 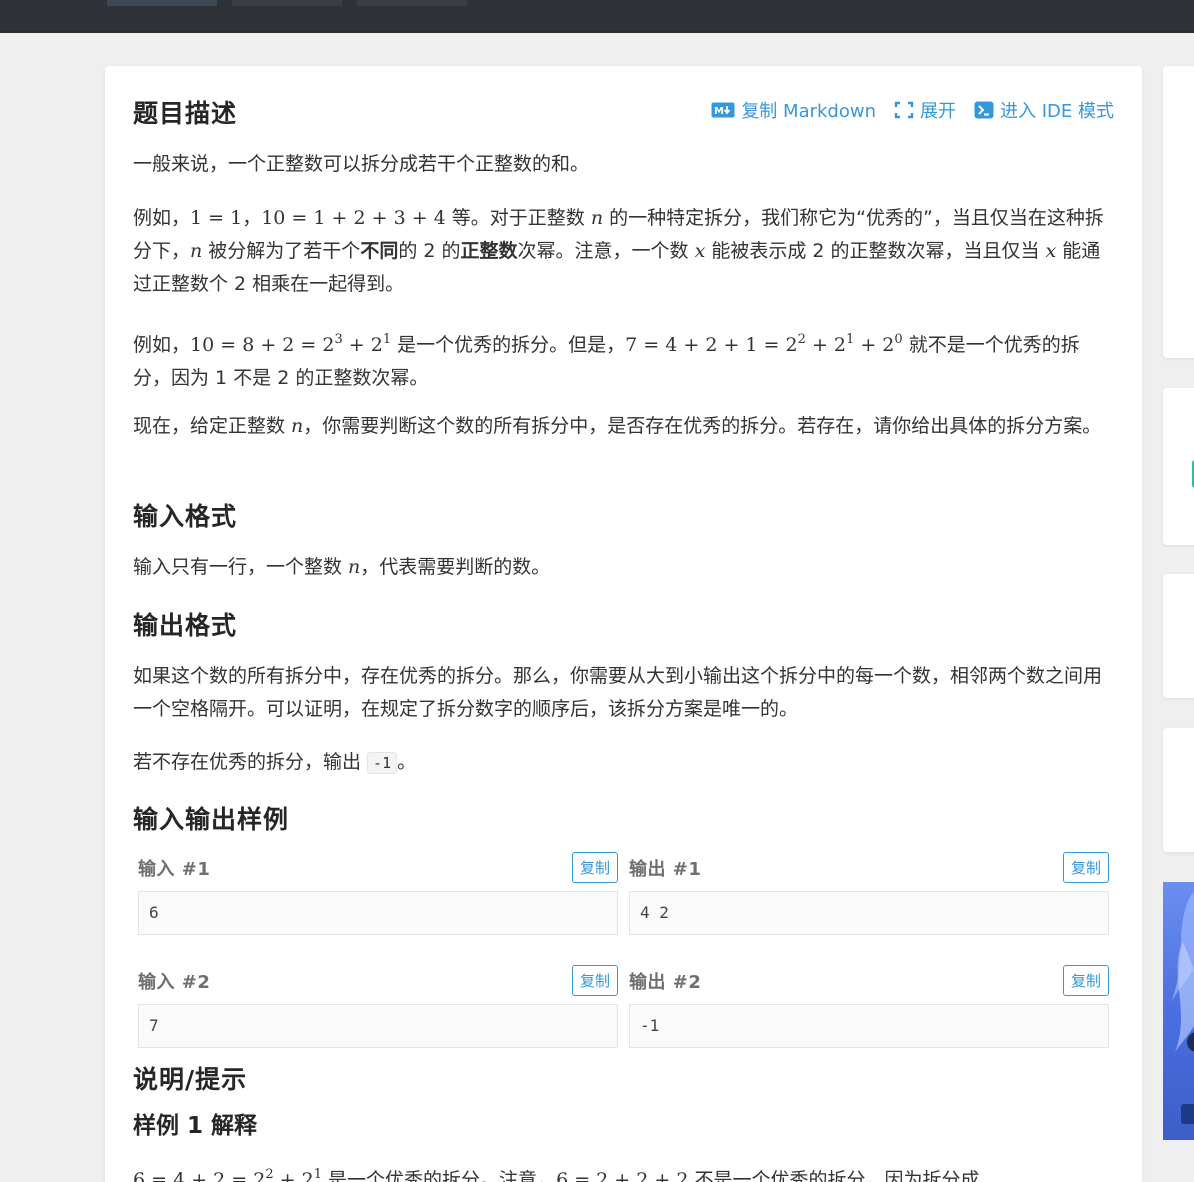 What do you see at coordinates (185, 625) in the screenshot?
I see `output-format-title: 输出格式` at bounding box center [185, 625].